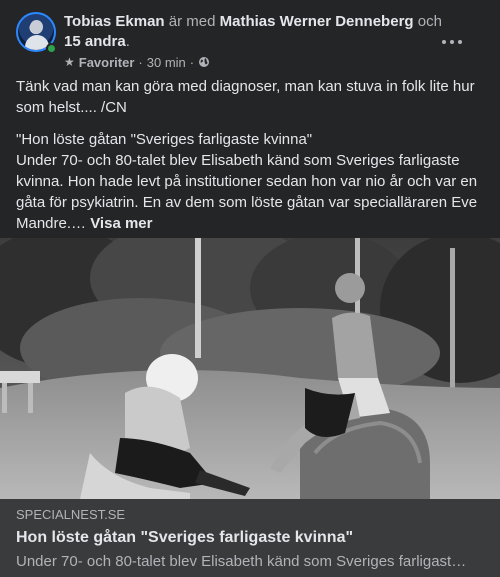 The height and width of the screenshot is (577, 500). What do you see at coordinates (127, 41) in the screenshot?
I see `period-text: .` at bounding box center [127, 41].